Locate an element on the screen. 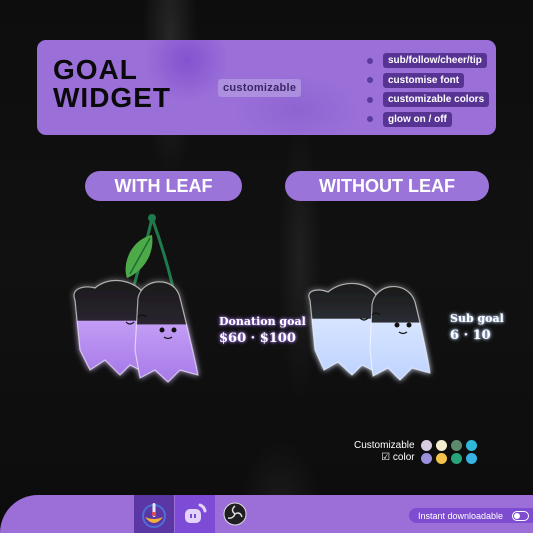 This screenshot has height=533, width=533. twitch-tab is located at coordinates (195, 514).